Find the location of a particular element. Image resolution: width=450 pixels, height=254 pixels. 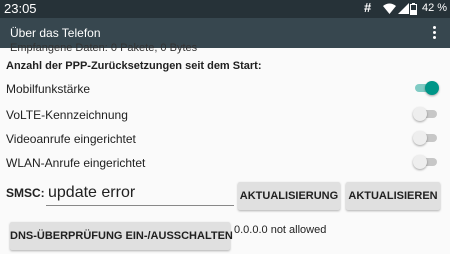

wifi-calls-switch is located at coordinates (425, 162).